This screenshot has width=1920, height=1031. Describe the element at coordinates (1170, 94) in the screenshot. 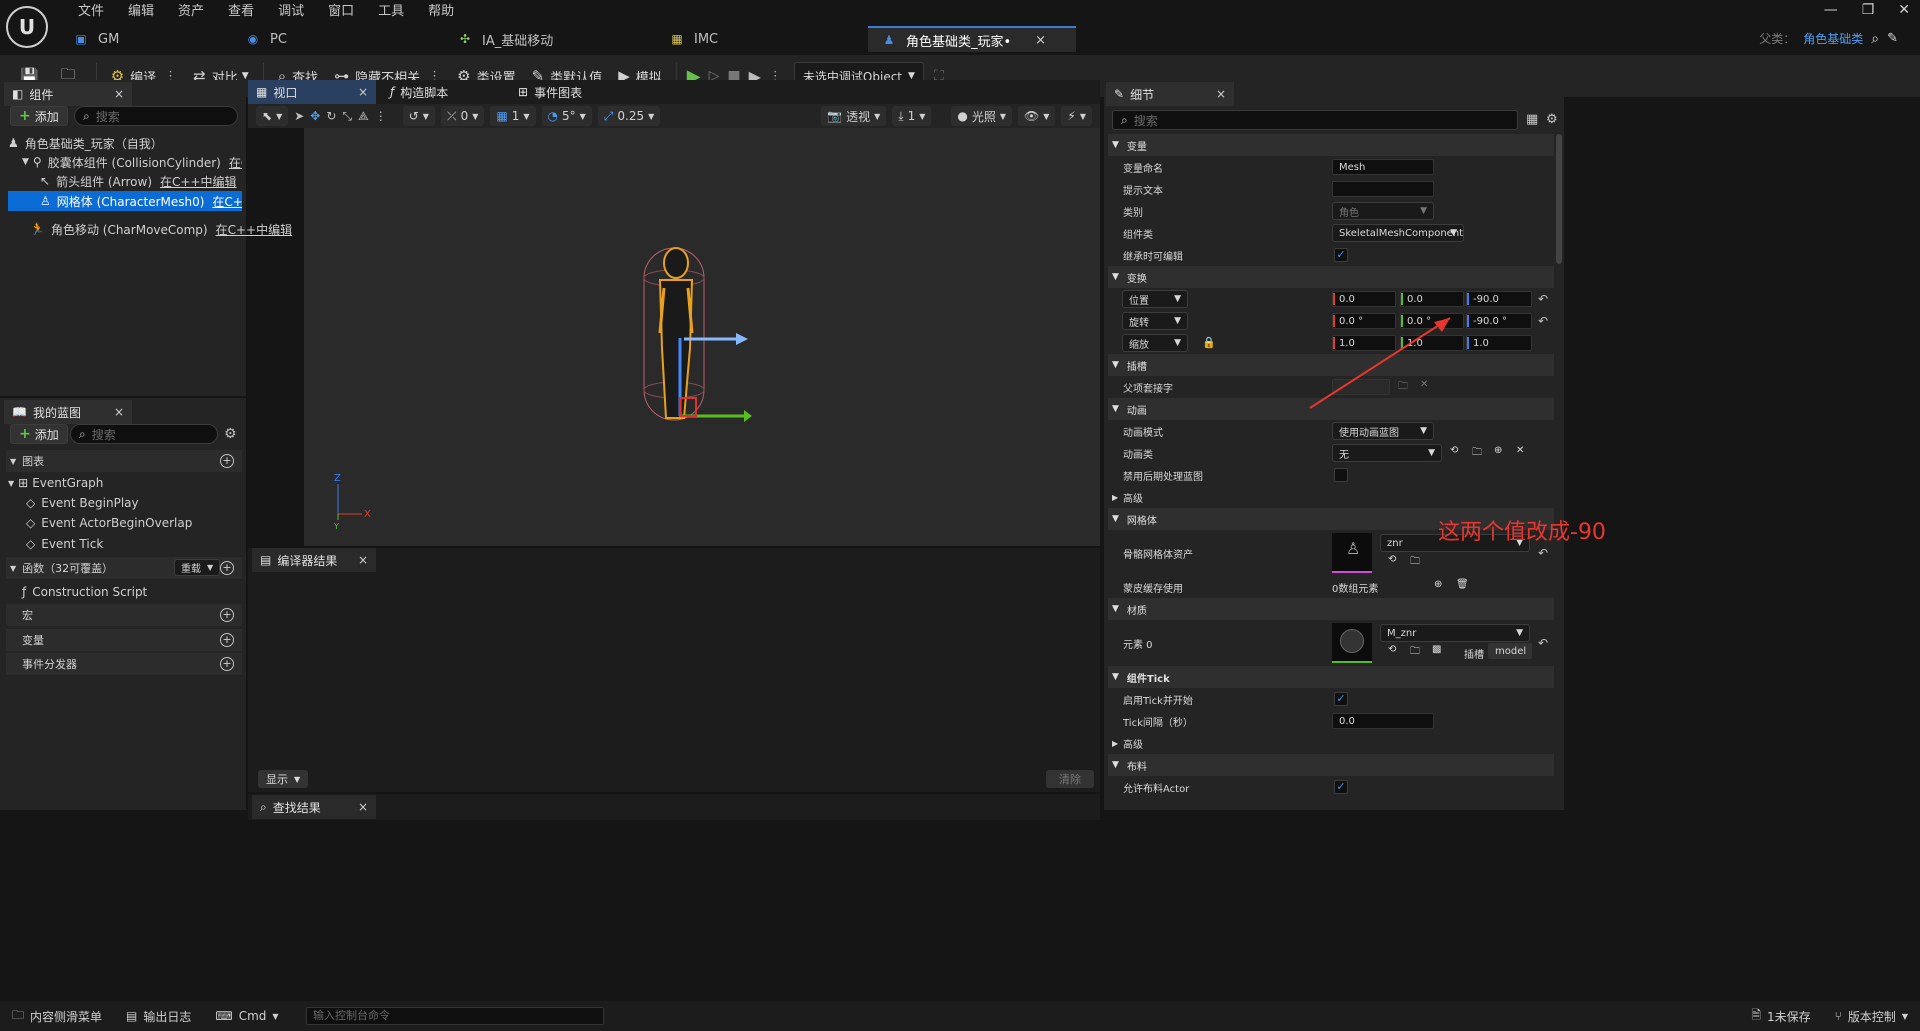

I see `tab-details: ✎ 细节 ×` at that location.